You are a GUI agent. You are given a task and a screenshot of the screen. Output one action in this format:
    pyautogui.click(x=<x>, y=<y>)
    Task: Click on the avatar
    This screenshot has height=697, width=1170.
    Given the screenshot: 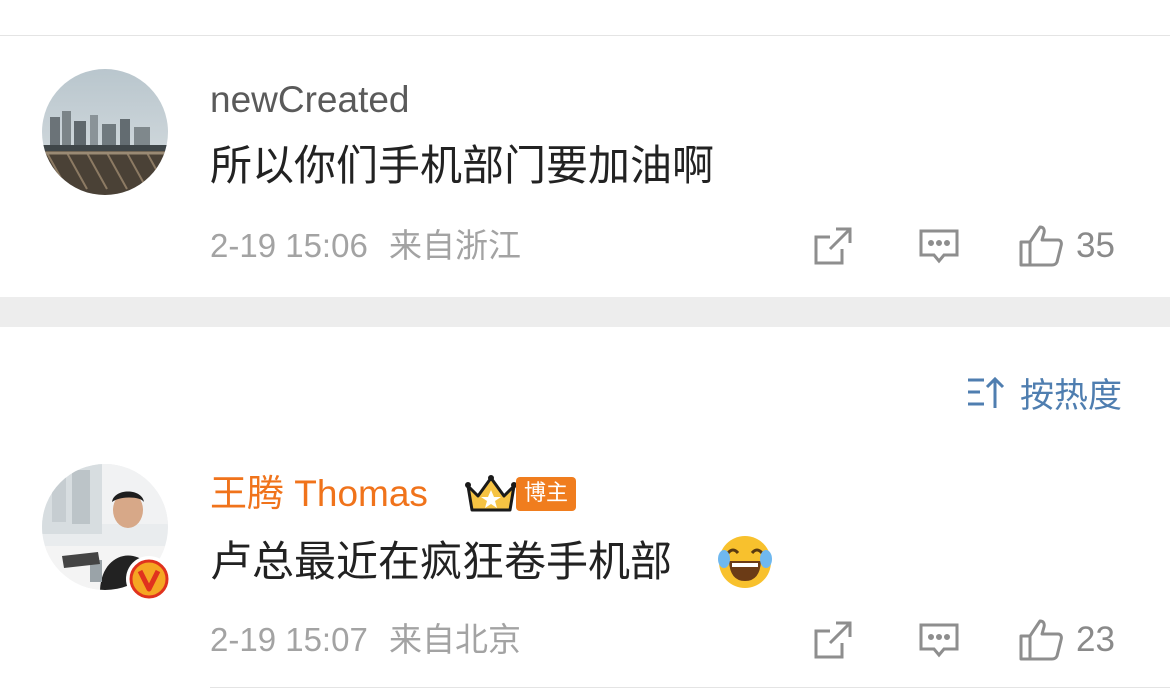 What is the action you would take?
    pyautogui.click(x=105, y=132)
    